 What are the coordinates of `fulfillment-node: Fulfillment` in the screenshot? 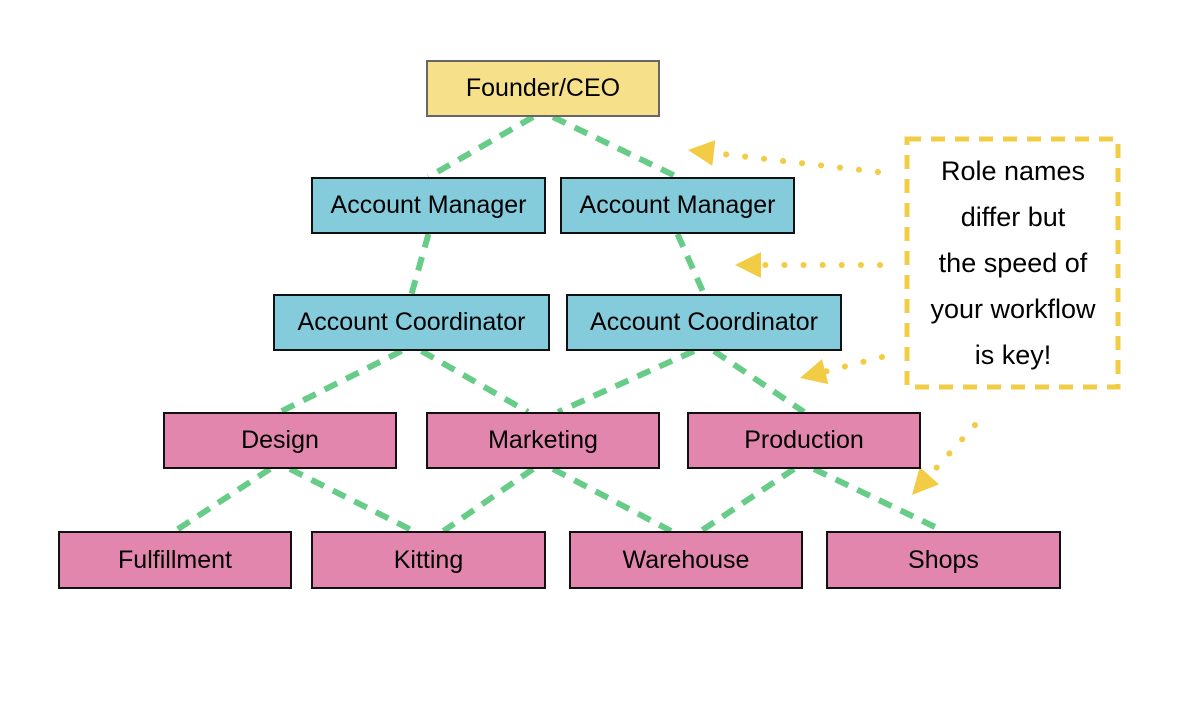 It's located at (175, 560).